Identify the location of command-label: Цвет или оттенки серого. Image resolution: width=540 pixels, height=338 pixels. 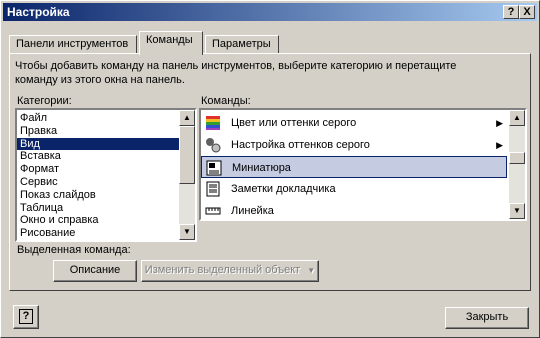
(294, 123).